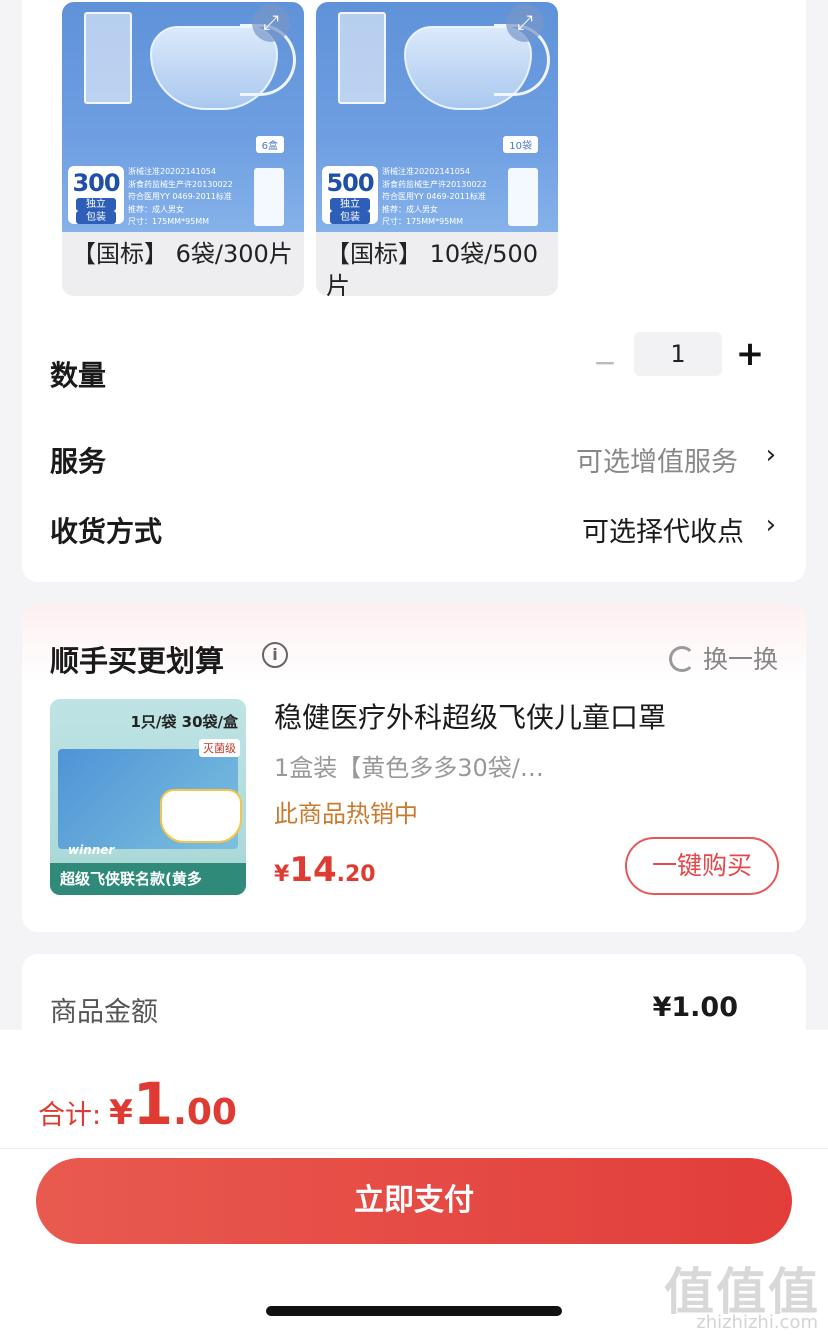 The image size is (828, 1335). Describe the element at coordinates (96, 183) in the screenshot. I see `badge-number: 300` at that location.